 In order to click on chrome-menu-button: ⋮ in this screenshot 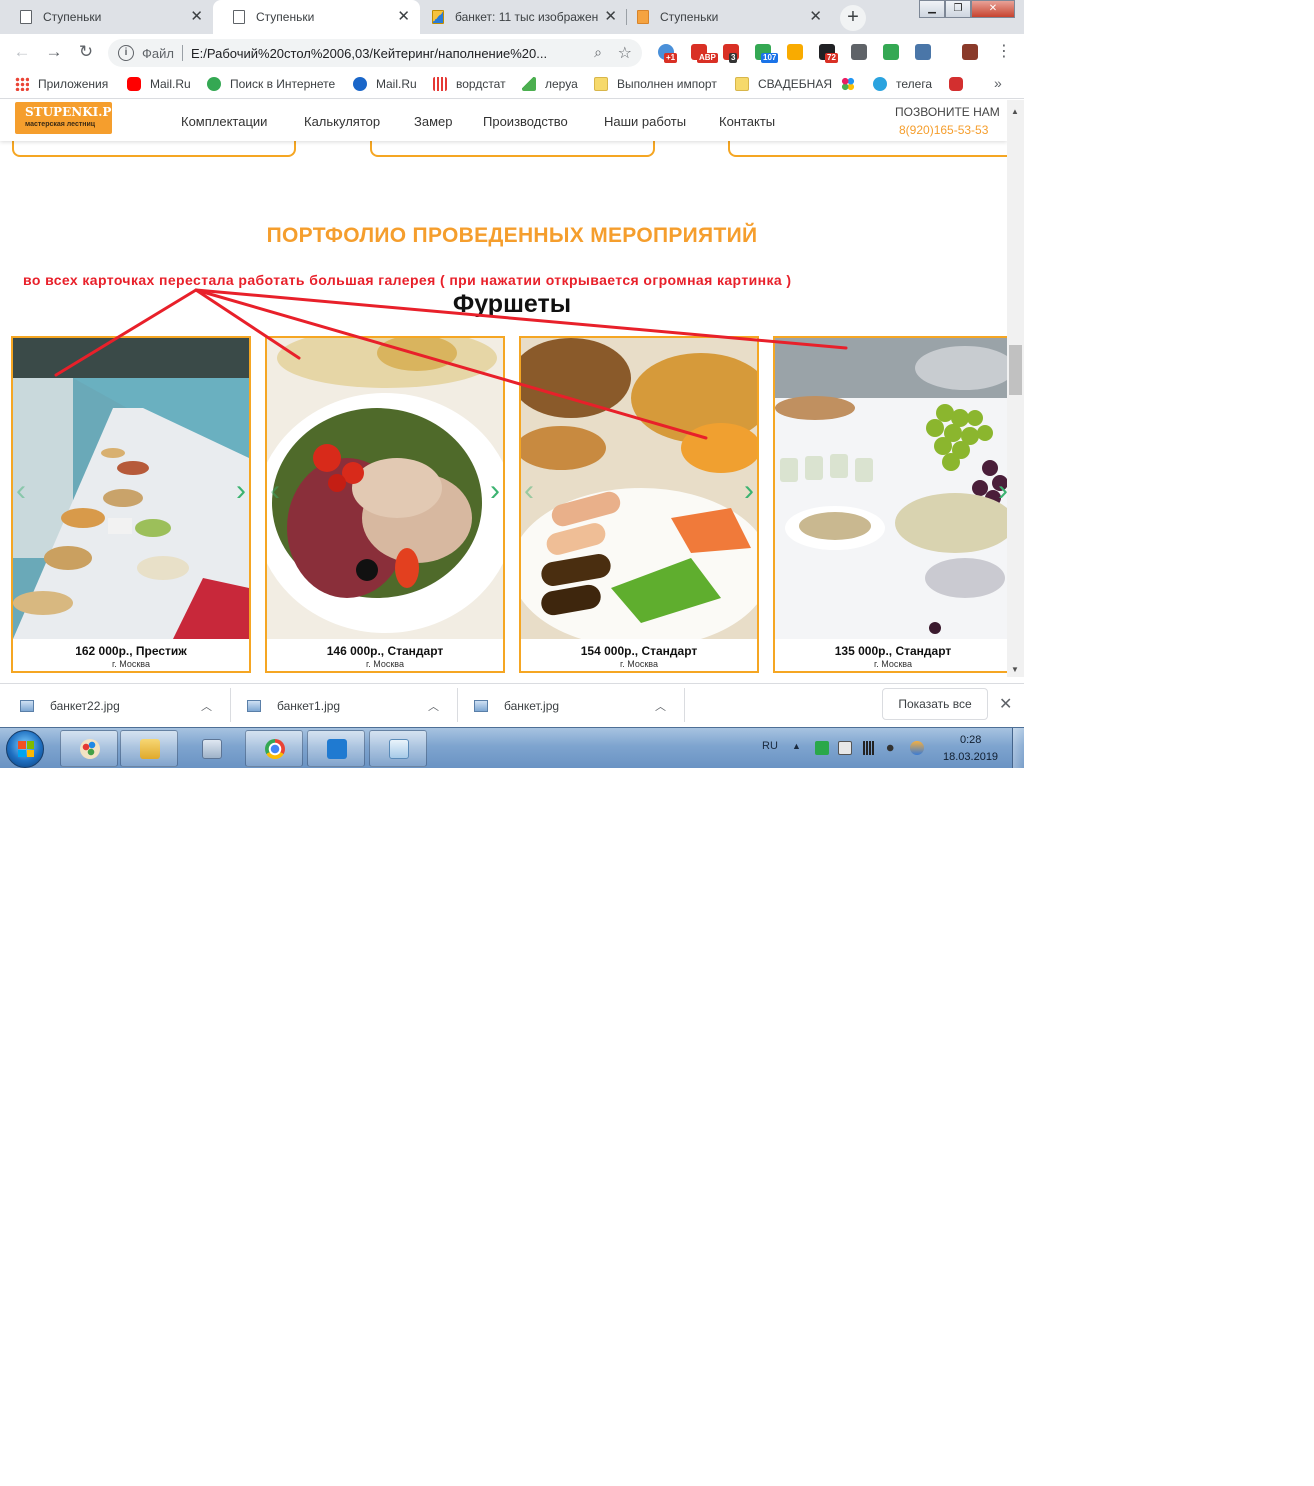, I will do `click(1004, 52)`.